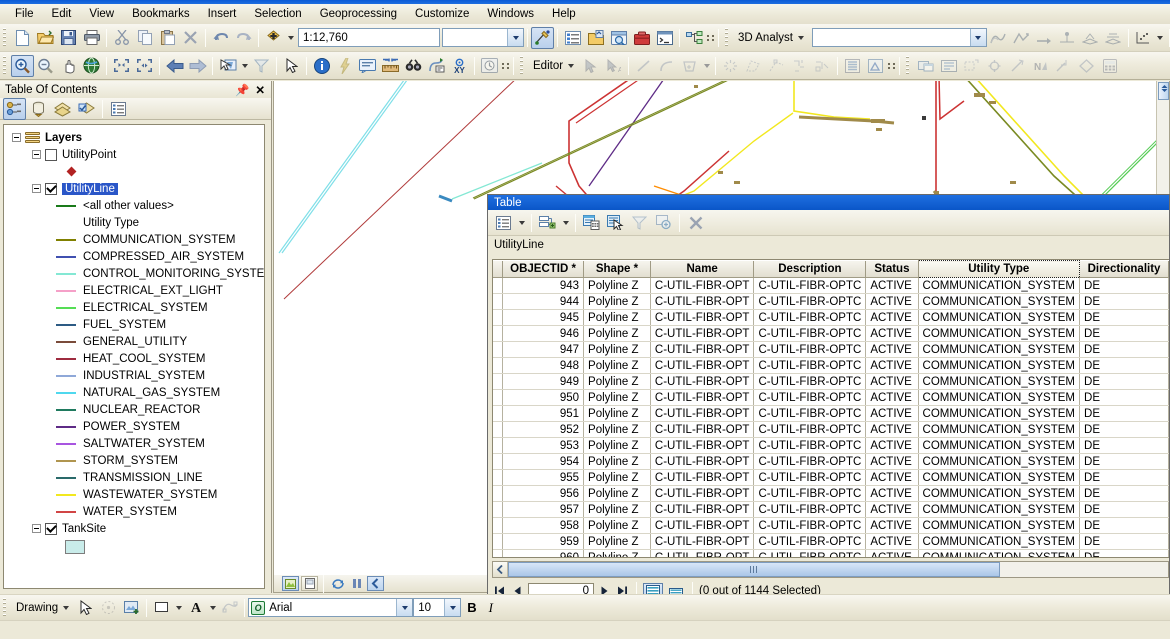 The height and width of the screenshot is (639, 1170). What do you see at coordinates (14, 108) in the screenshot?
I see `list-by-drawing-order-icon` at bounding box center [14, 108].